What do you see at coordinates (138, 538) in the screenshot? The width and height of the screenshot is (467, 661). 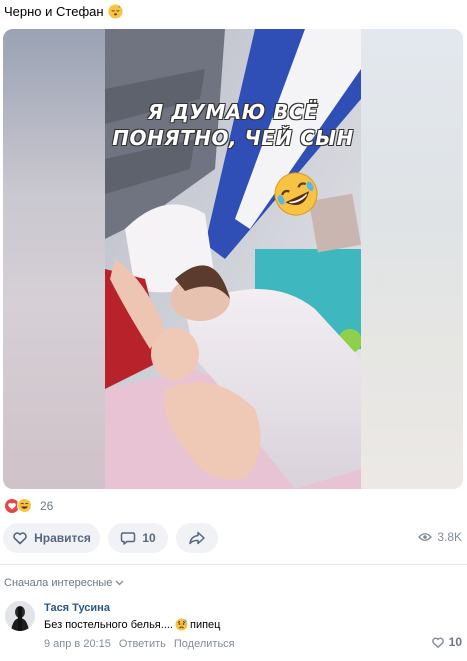 I see `comment-button: 10` at bounding box center [138, 538].